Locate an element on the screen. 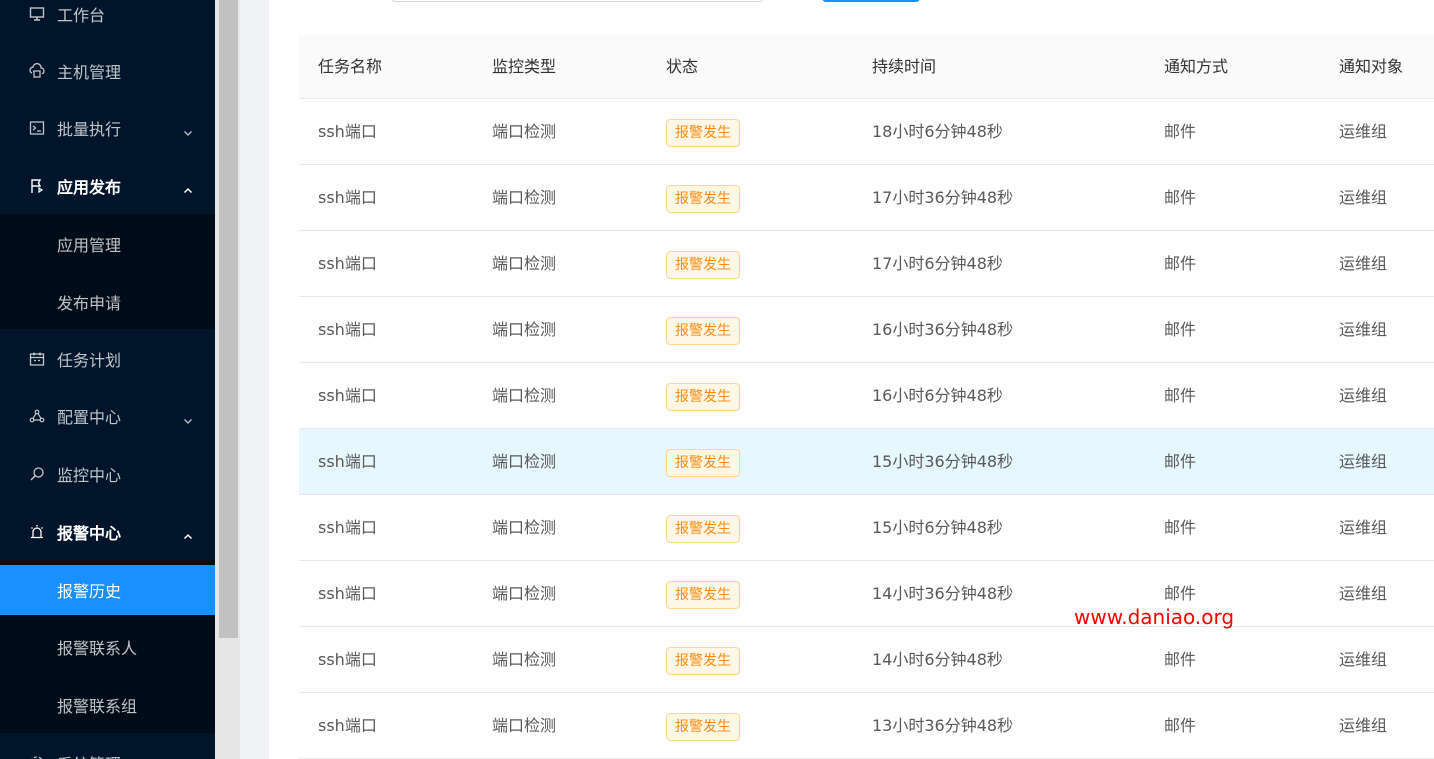  menu-item-schedule: 任务计划 is located at coordinates (107, 359).